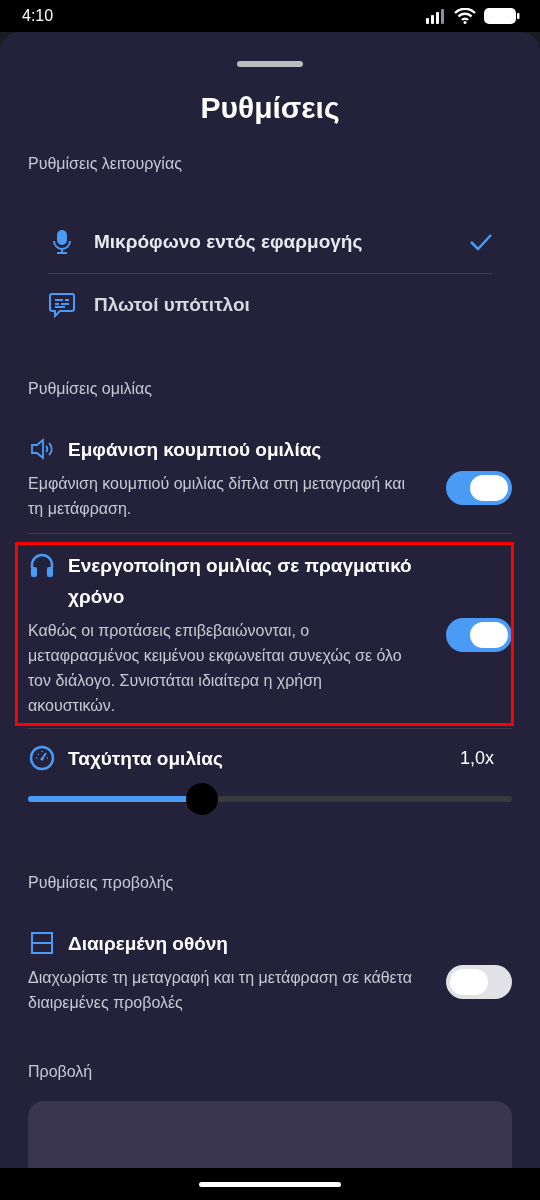 The width and height of the screenshot is (540, 1200). Describe the element at coordinates (61, 1072) in the screenshot. I see `section-heading: Προβολή` at that location.